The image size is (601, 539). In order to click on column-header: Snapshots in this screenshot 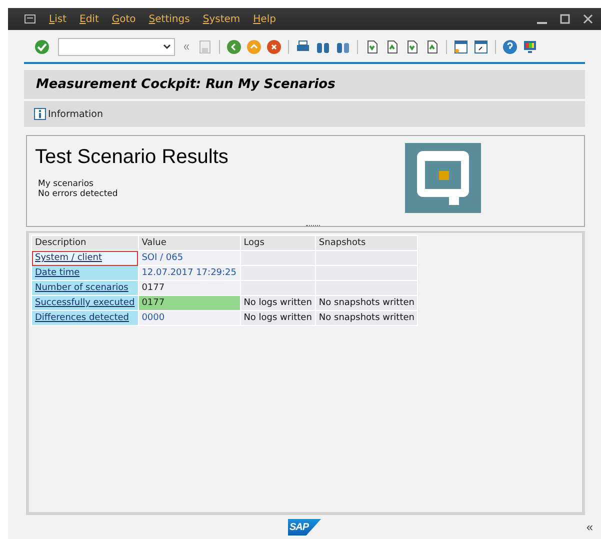, I will do `click(366, 243)`.